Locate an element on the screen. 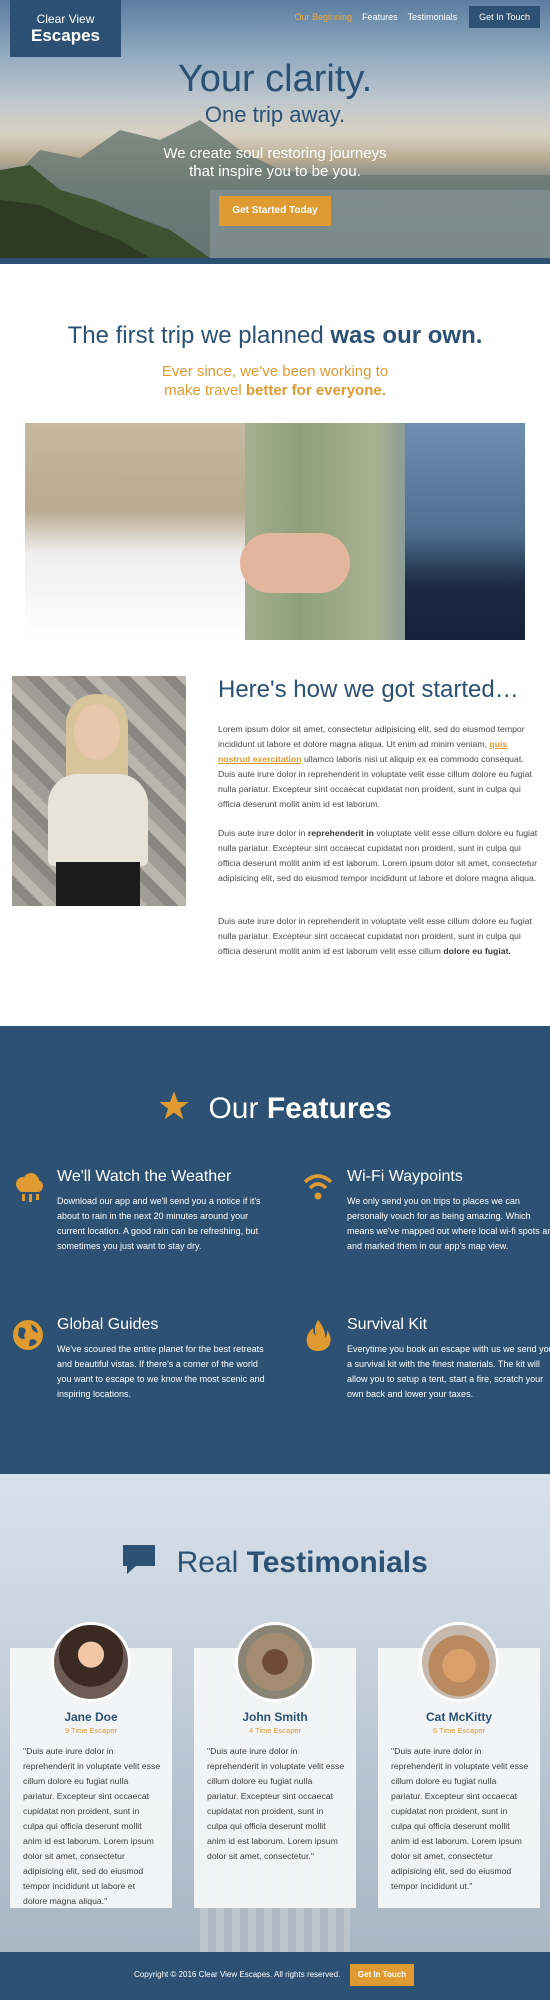  speech-bubble-icon is located at coordinates (139, 1559).